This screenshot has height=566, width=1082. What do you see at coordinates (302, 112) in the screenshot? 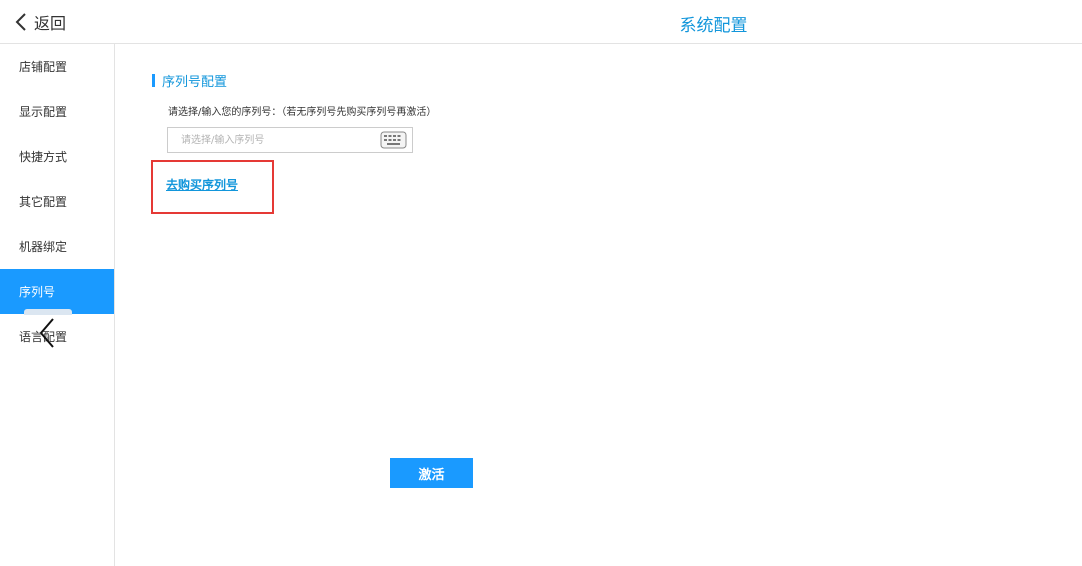
I see `serial-hint-text: 请选择/输入您的序列号：（若无序列号先购买序列号再激活）` at bounding box center [302, 112].